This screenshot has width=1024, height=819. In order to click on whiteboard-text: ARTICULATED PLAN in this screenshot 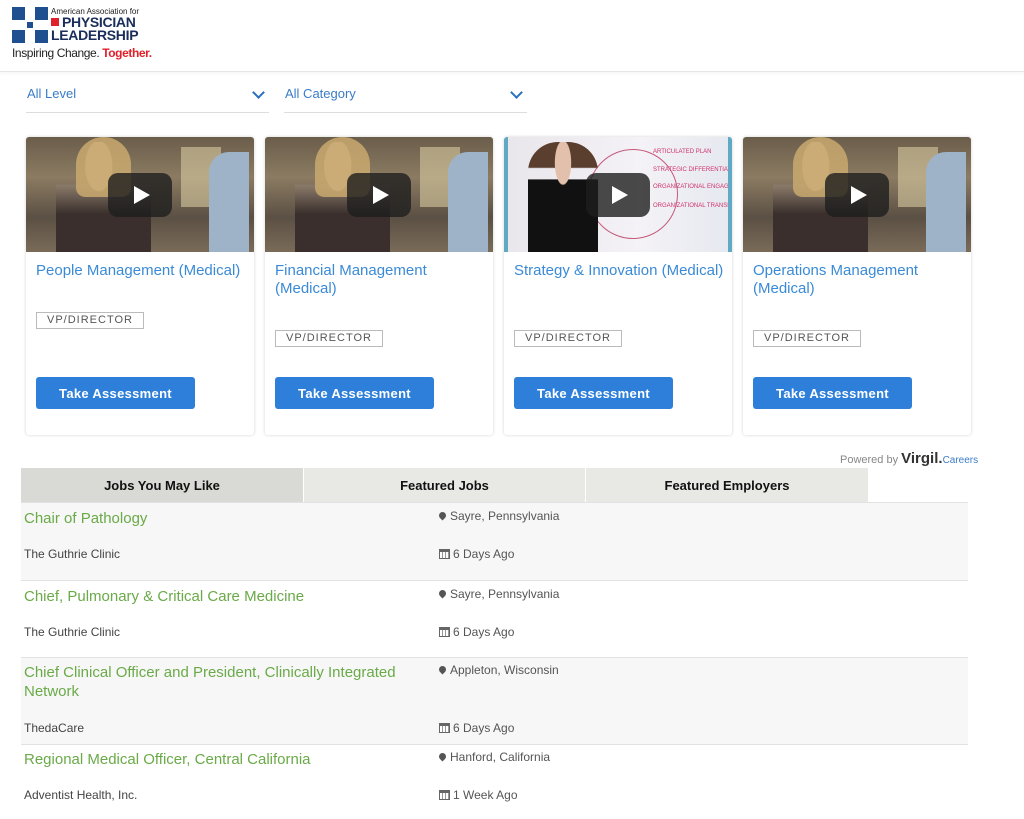, I will do `click(682, 152)`.